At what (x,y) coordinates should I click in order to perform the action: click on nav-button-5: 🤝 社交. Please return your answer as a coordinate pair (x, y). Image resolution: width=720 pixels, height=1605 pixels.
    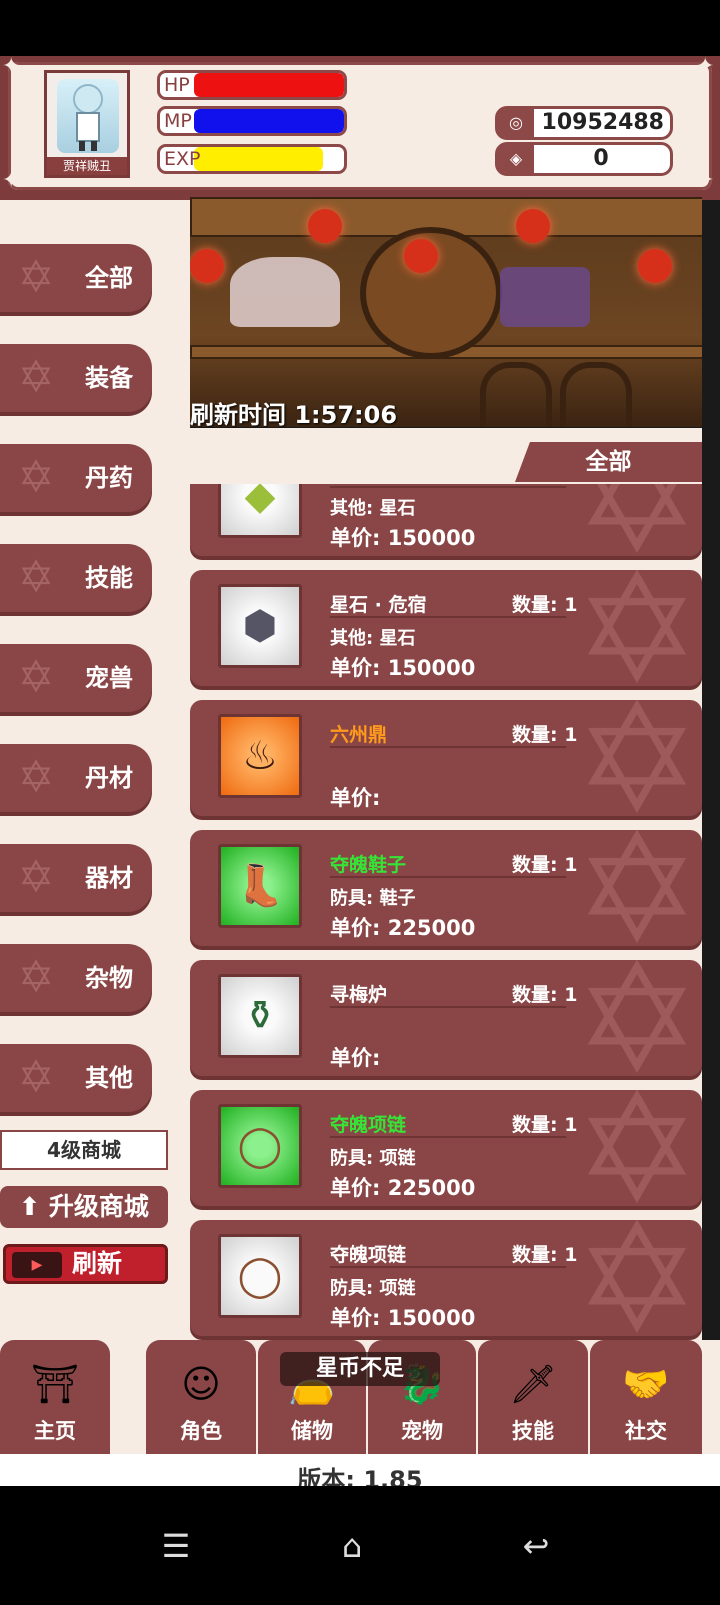
    Looking at the image, I should click on (646, 1397).